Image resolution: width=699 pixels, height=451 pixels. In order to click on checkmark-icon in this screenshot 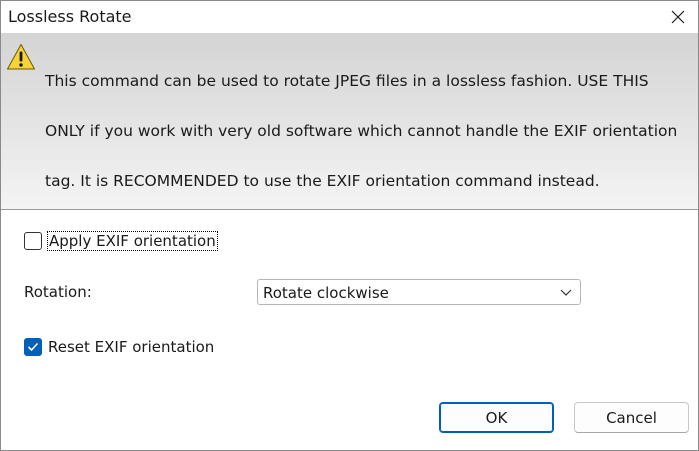, I will do `click(33, 347)`.